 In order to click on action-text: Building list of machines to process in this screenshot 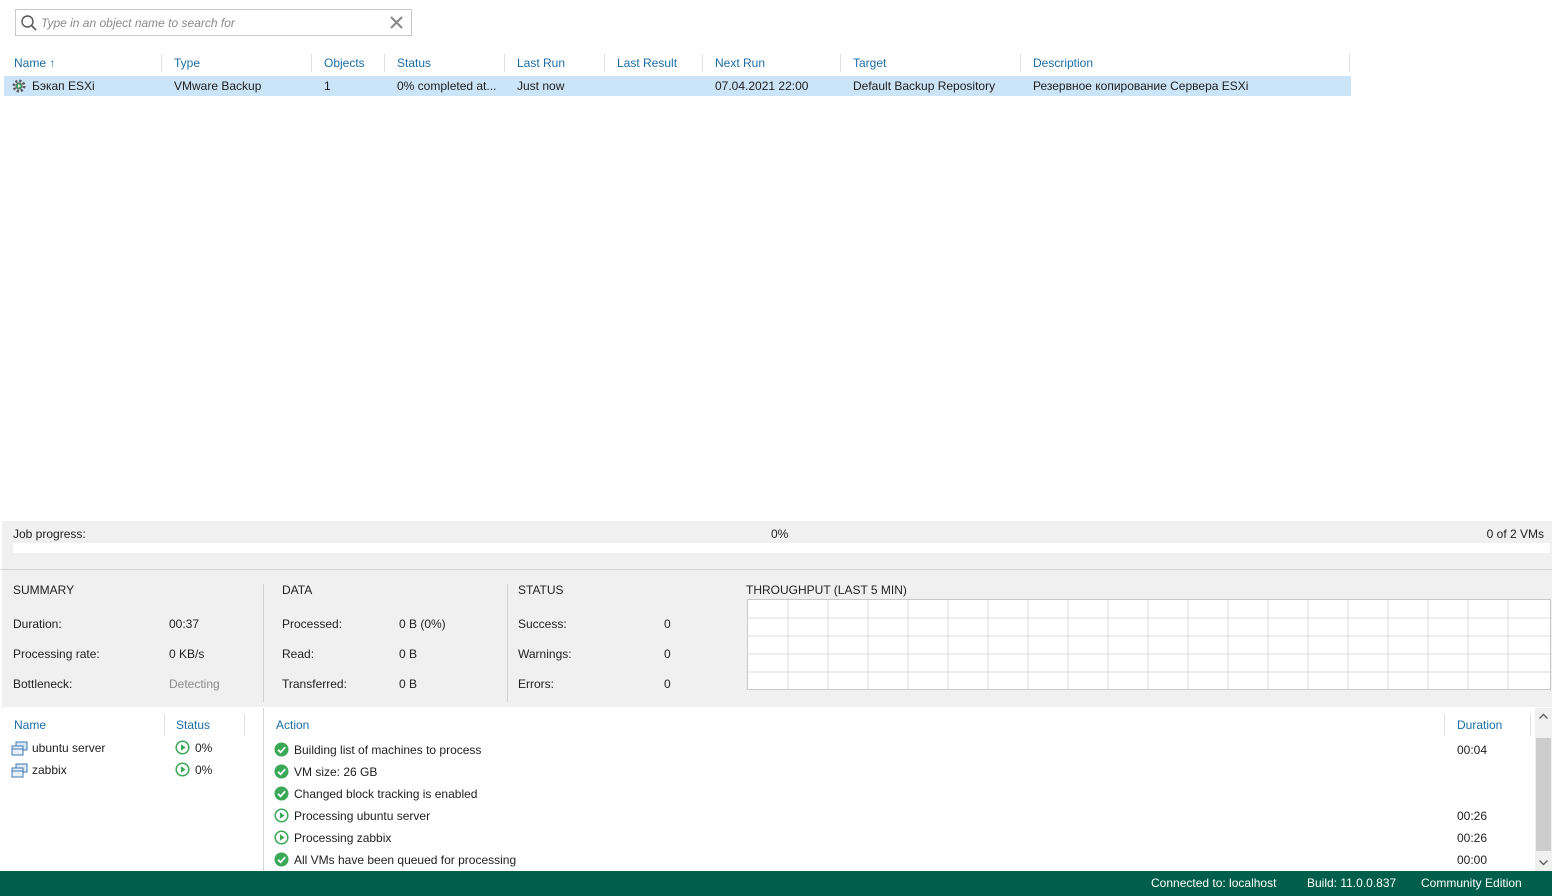, I will do `click(388, 750)`.